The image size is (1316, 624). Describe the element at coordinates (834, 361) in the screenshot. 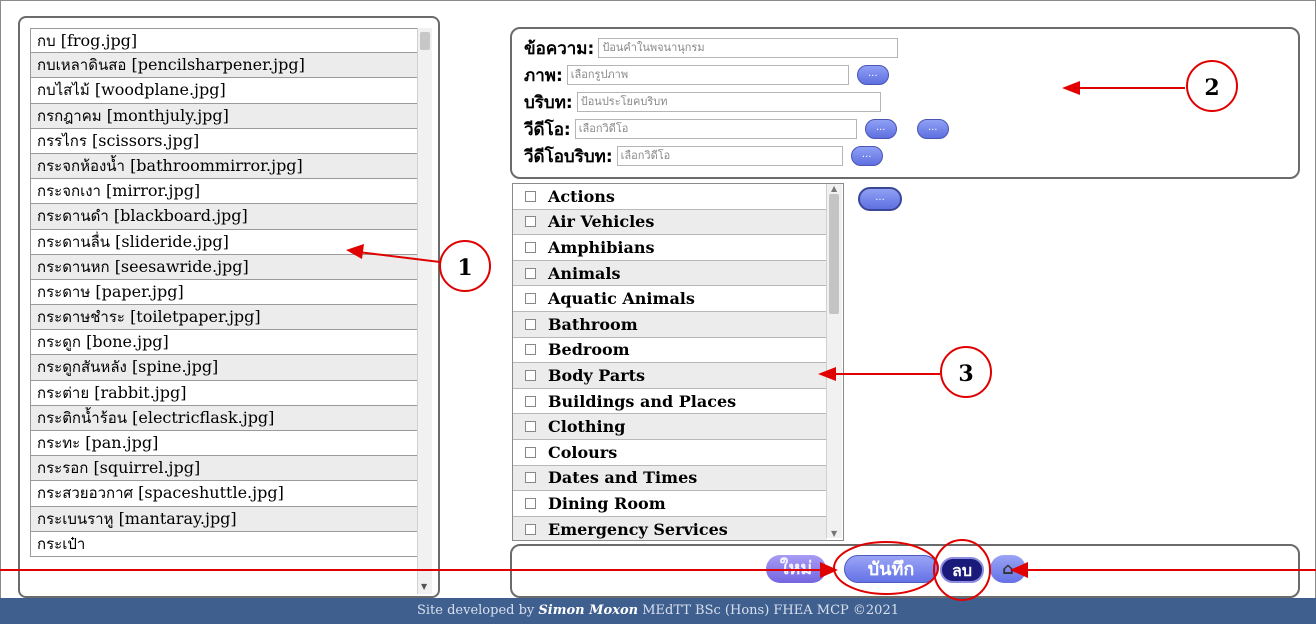

I see `category-scrollbar: ▲ ▼` at that location.